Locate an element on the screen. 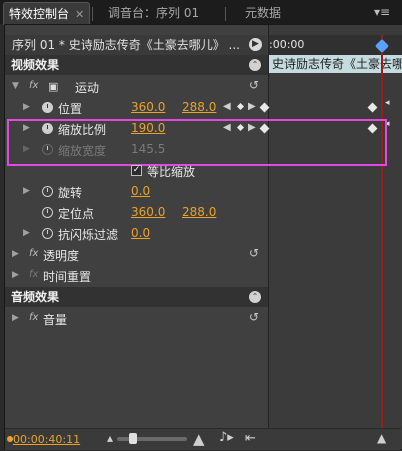 This screenshot has height=451, width=402. show-timeline-button: ▶ is located at coordinates (255, 44).